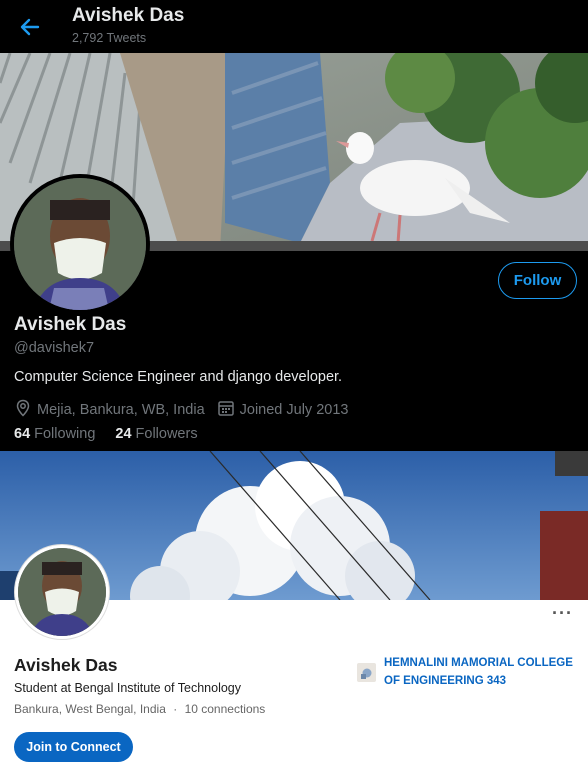 Image resolution: width=588 pixels, height=780 pixels. Describe the element at coordinates (80, 244) in the screenshot. I see `twitter-avatar` at that location.